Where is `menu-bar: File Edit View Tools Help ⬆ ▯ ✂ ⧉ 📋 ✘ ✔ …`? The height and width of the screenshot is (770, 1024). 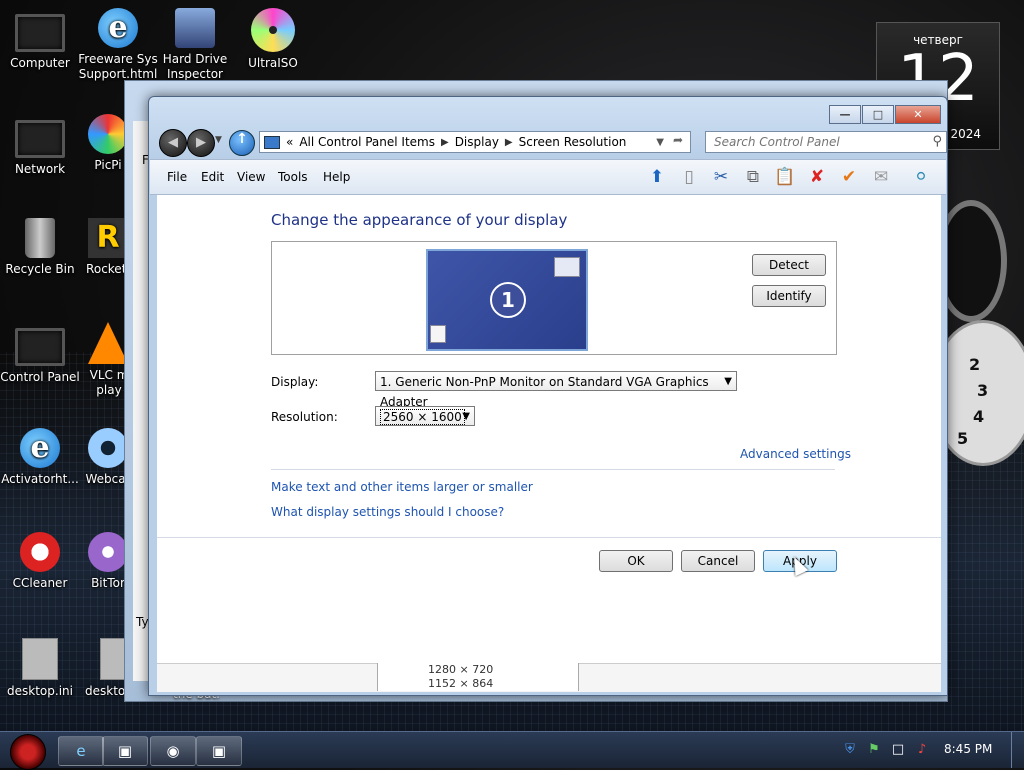 menu-bar: File Edit View Tools Help ⬆ ▯ ✂ ⧉ 📋 ✘ ✔ … is located at coordinates (548, 177).